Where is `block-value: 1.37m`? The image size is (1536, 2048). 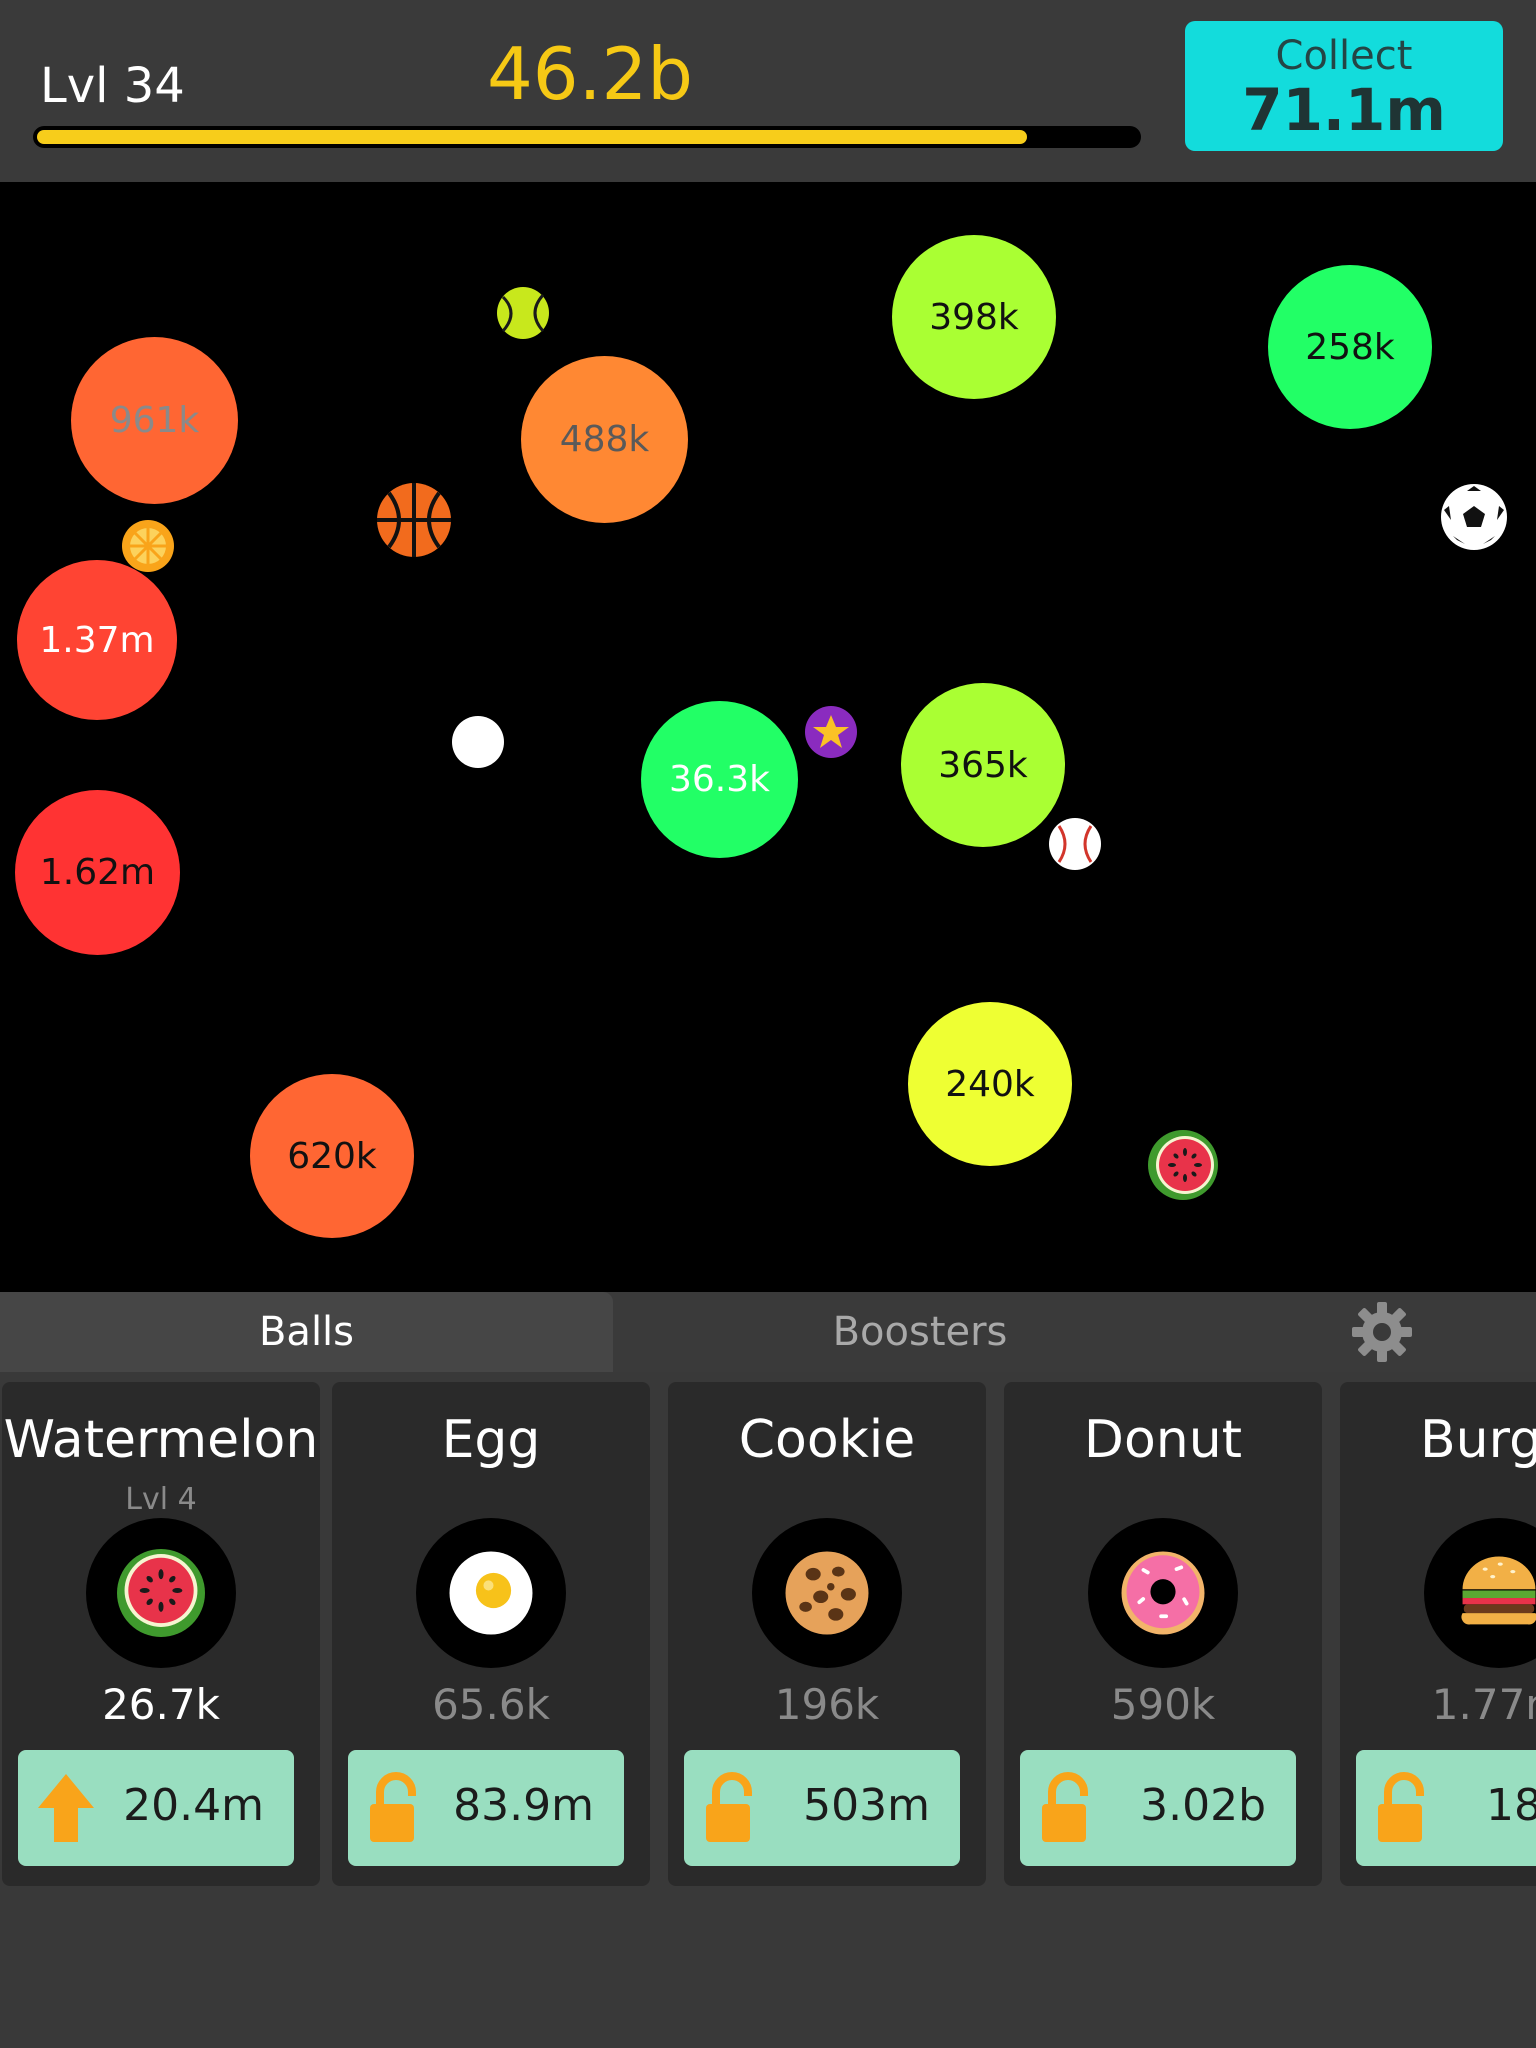
block-value: 1.37m is located at coordinates (97, 640).